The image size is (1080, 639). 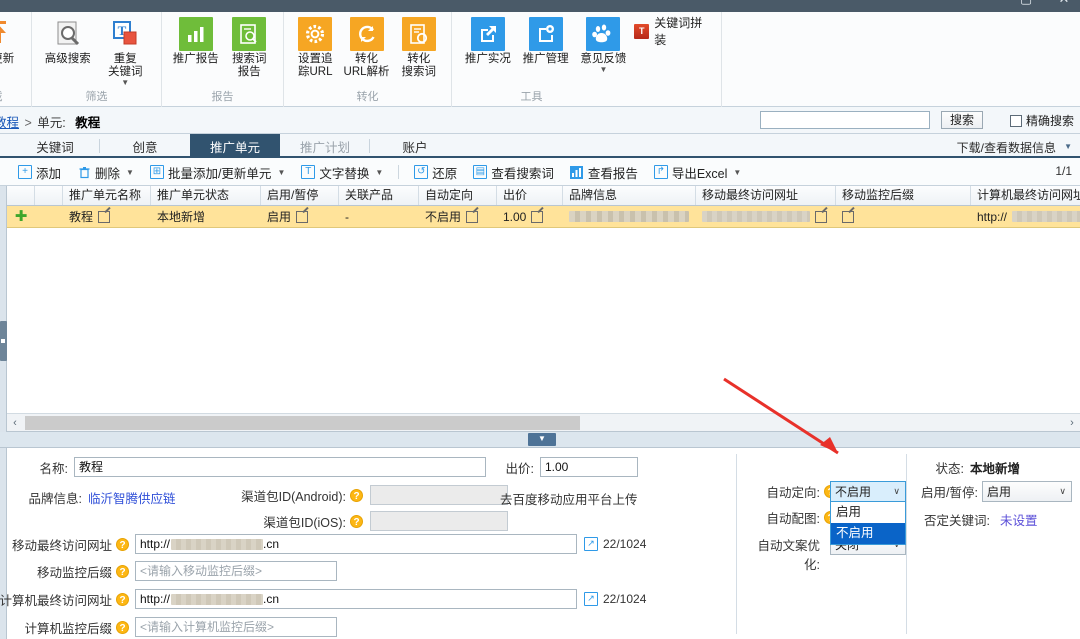 What do you see at coordinates (903, 217) in the screenshot?
I see `cell-mobile-track-suffix` at bounding box center [903, 217].